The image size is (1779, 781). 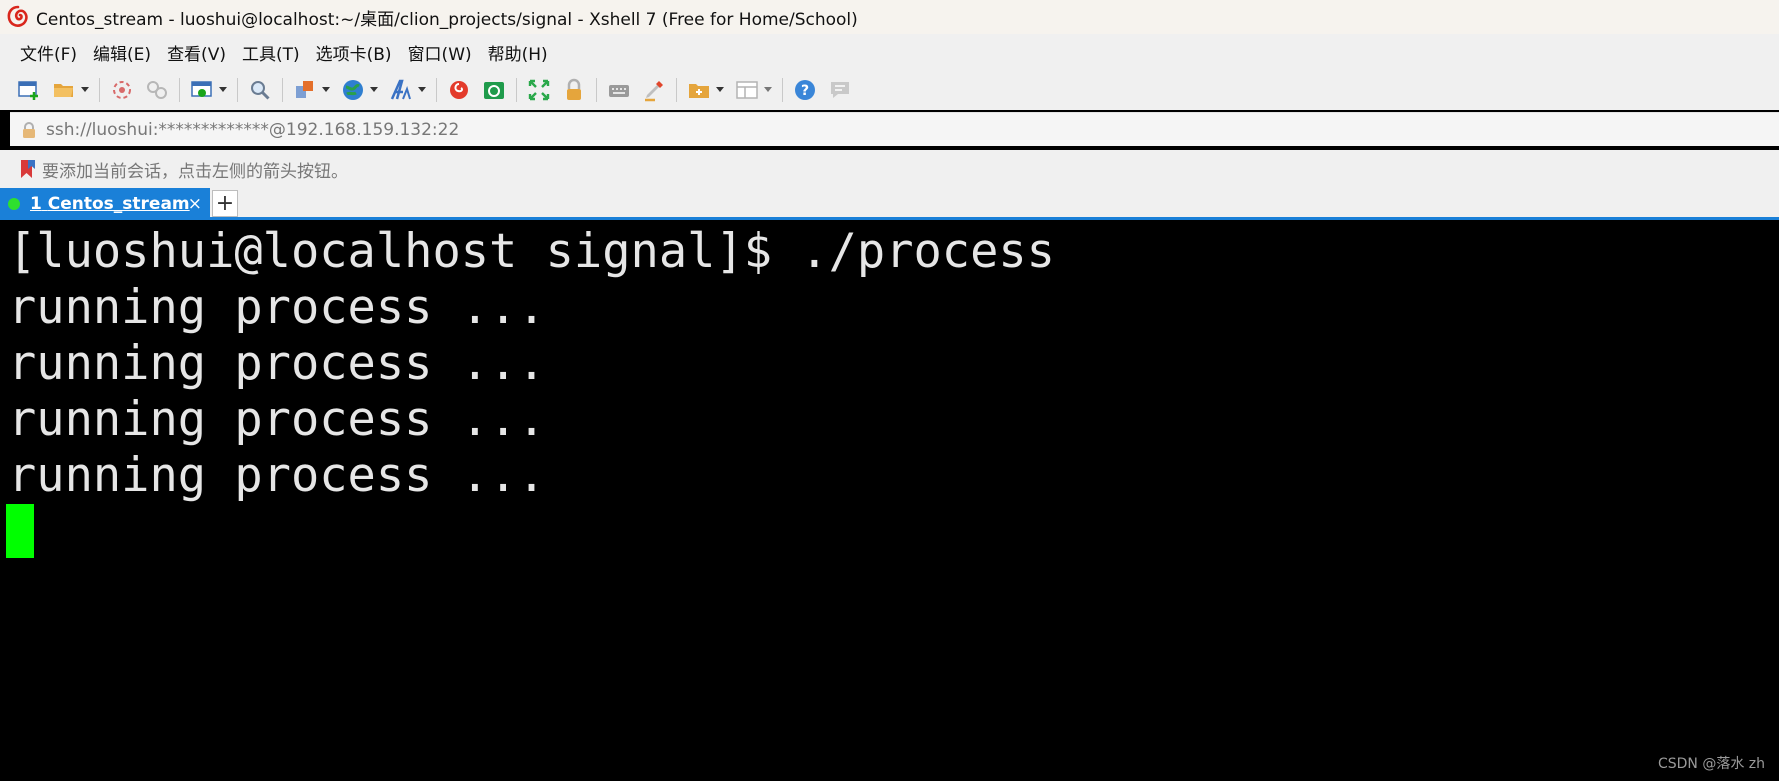 I want to click on connection-status-icon, so click(x=14, y=204).